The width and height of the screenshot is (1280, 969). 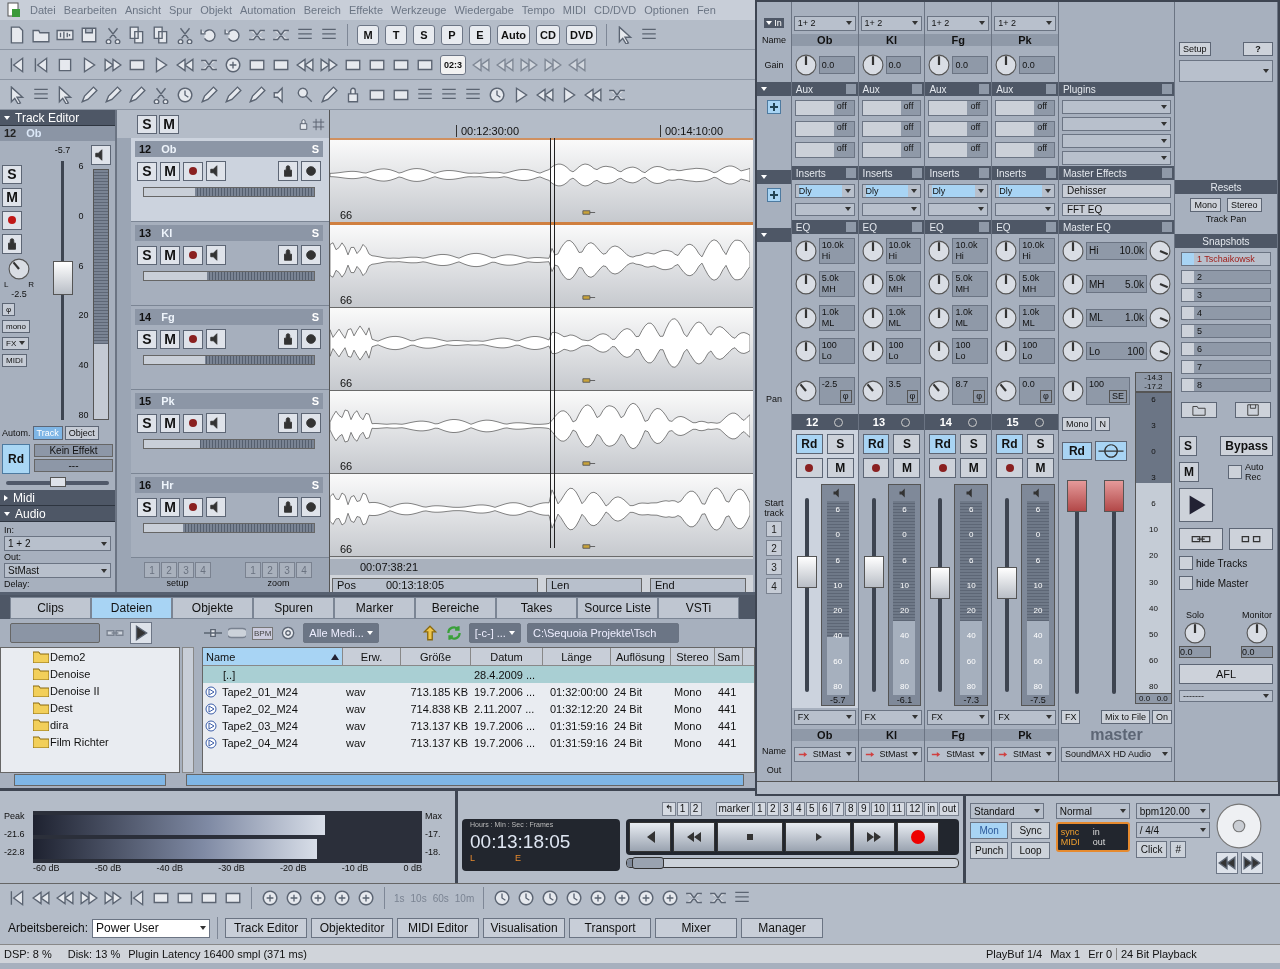 What do you see at coordinates (774, 23) in the screenshot?
I see `section-label: In` at bounding box center [774, 23].